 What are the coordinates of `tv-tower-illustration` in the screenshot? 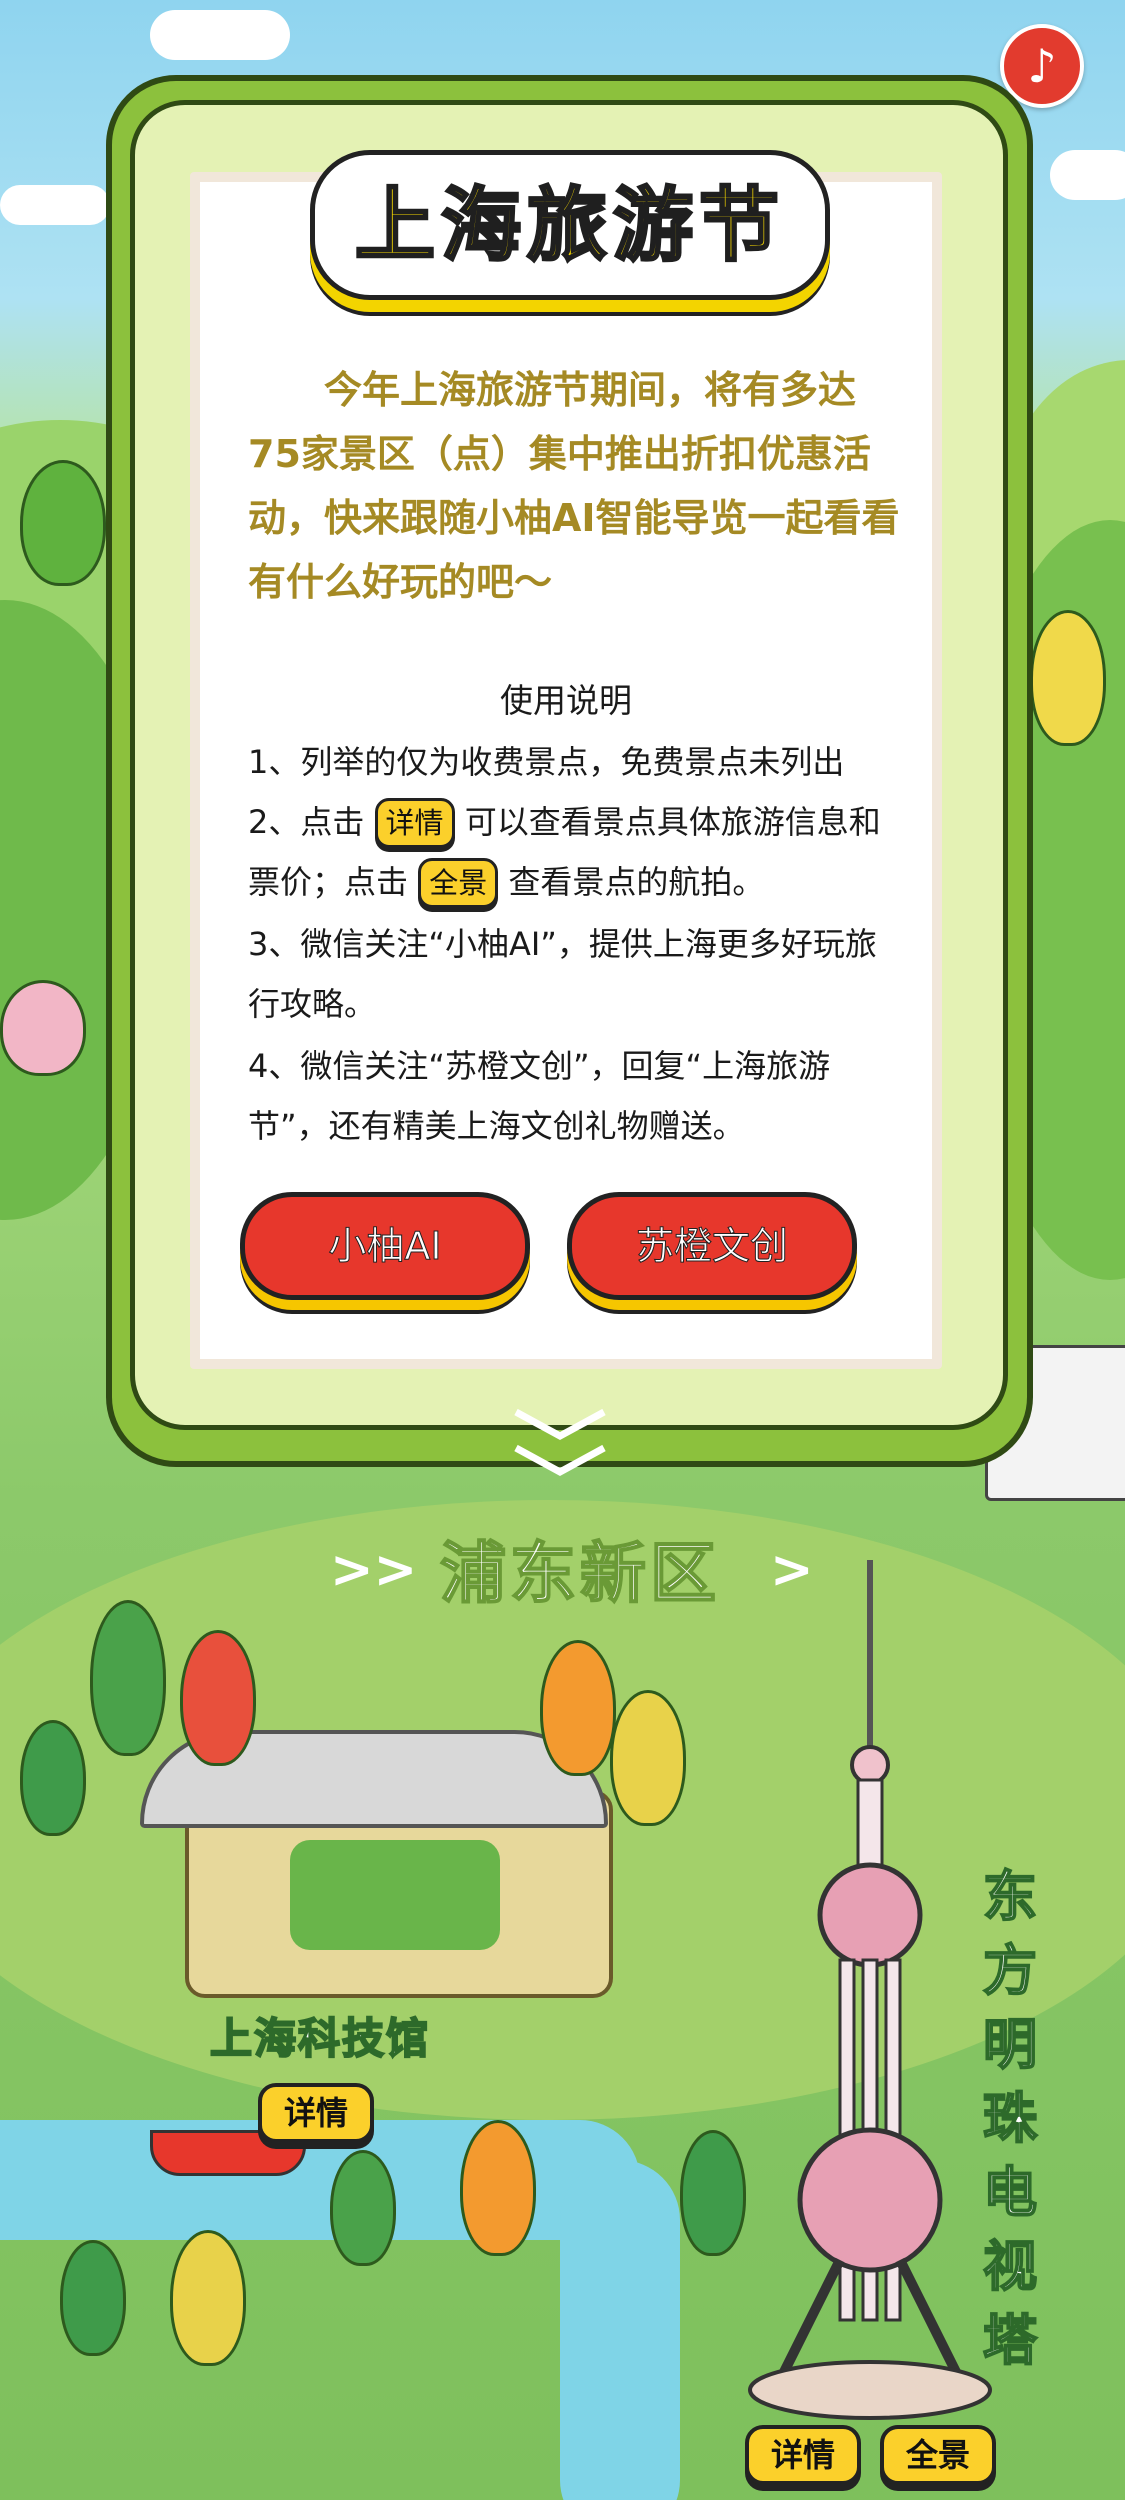 It's located at (870, 1990).